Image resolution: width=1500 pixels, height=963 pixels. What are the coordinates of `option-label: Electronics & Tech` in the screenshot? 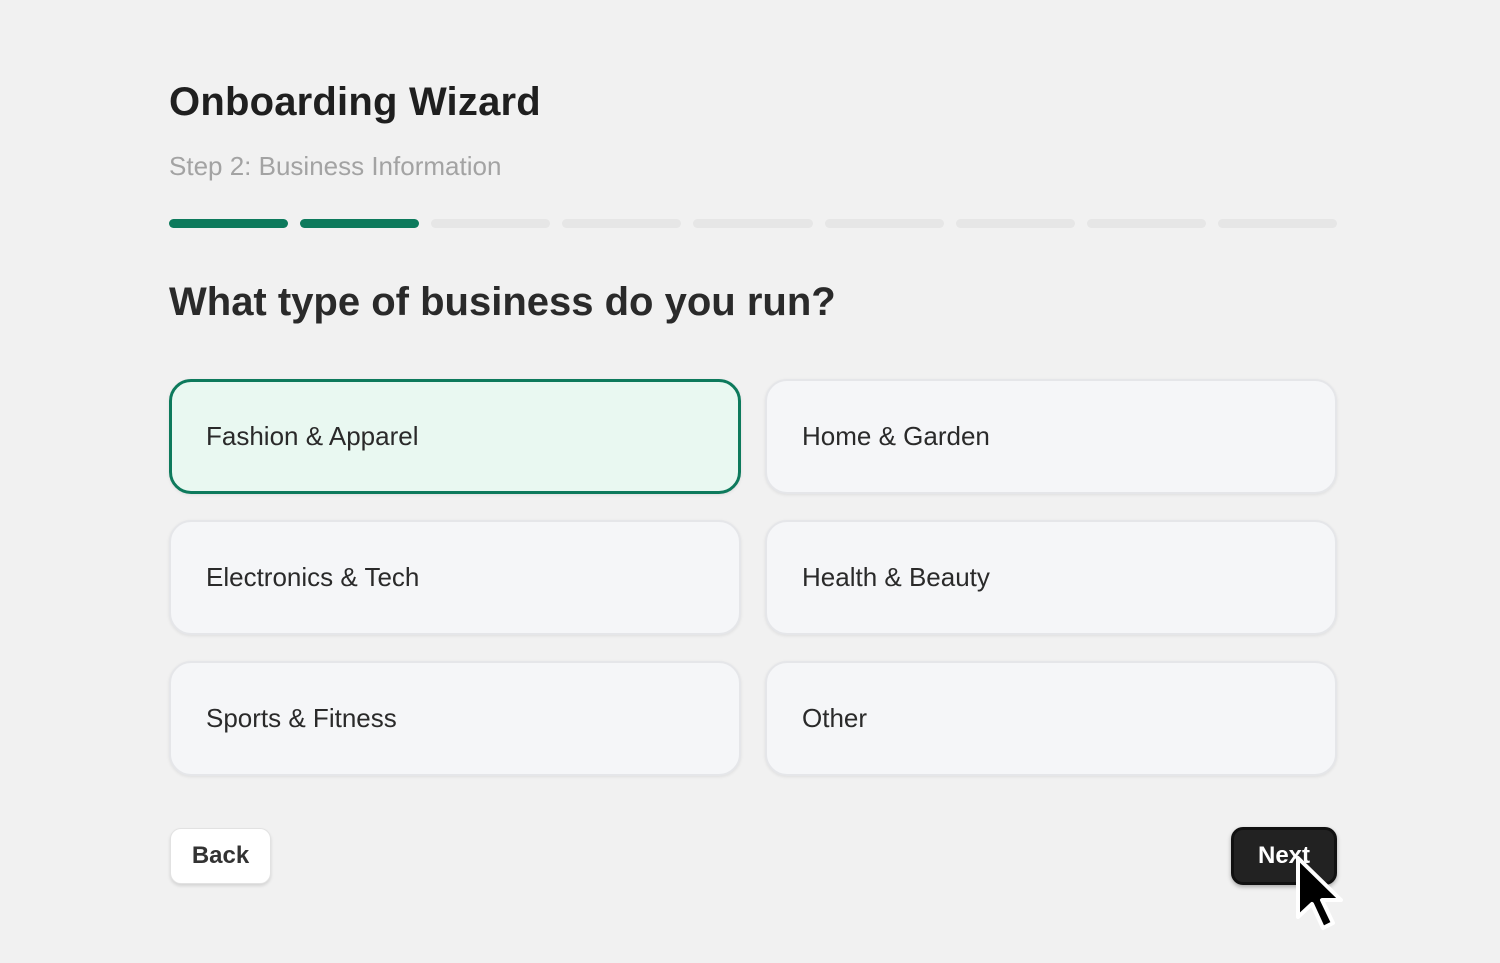 It's located at (313, 577).